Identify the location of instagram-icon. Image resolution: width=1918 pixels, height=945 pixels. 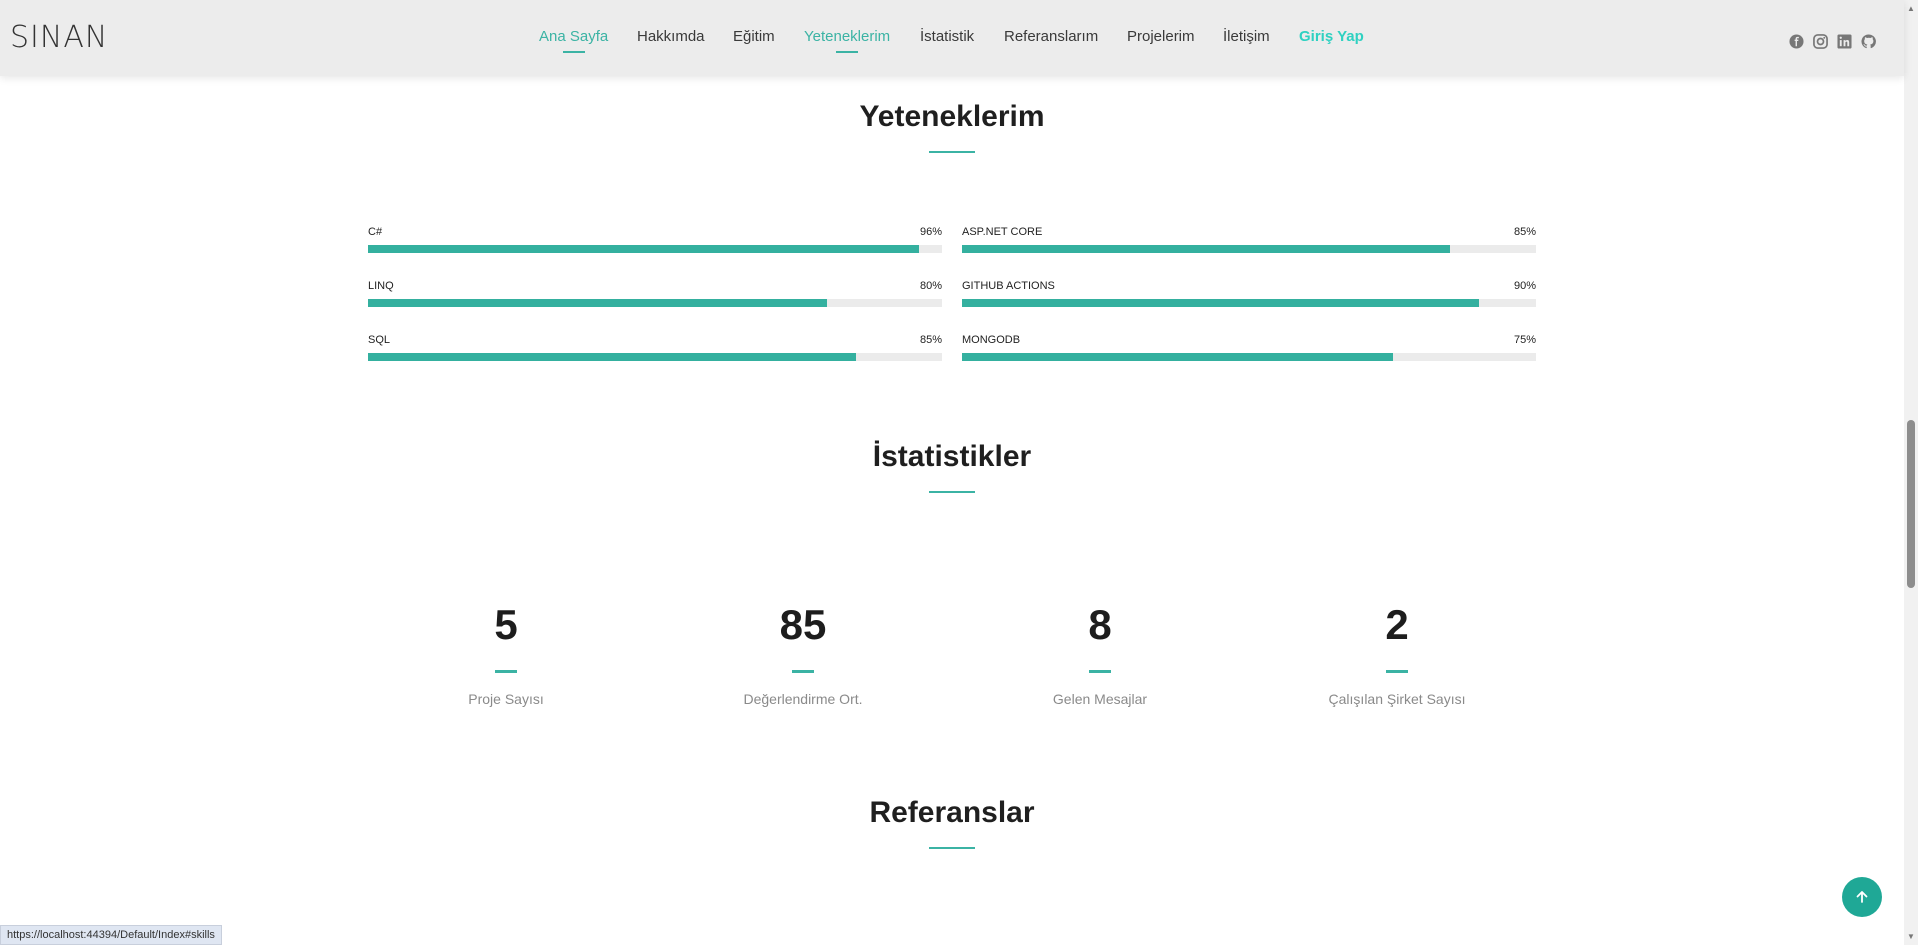
(1820, 41).